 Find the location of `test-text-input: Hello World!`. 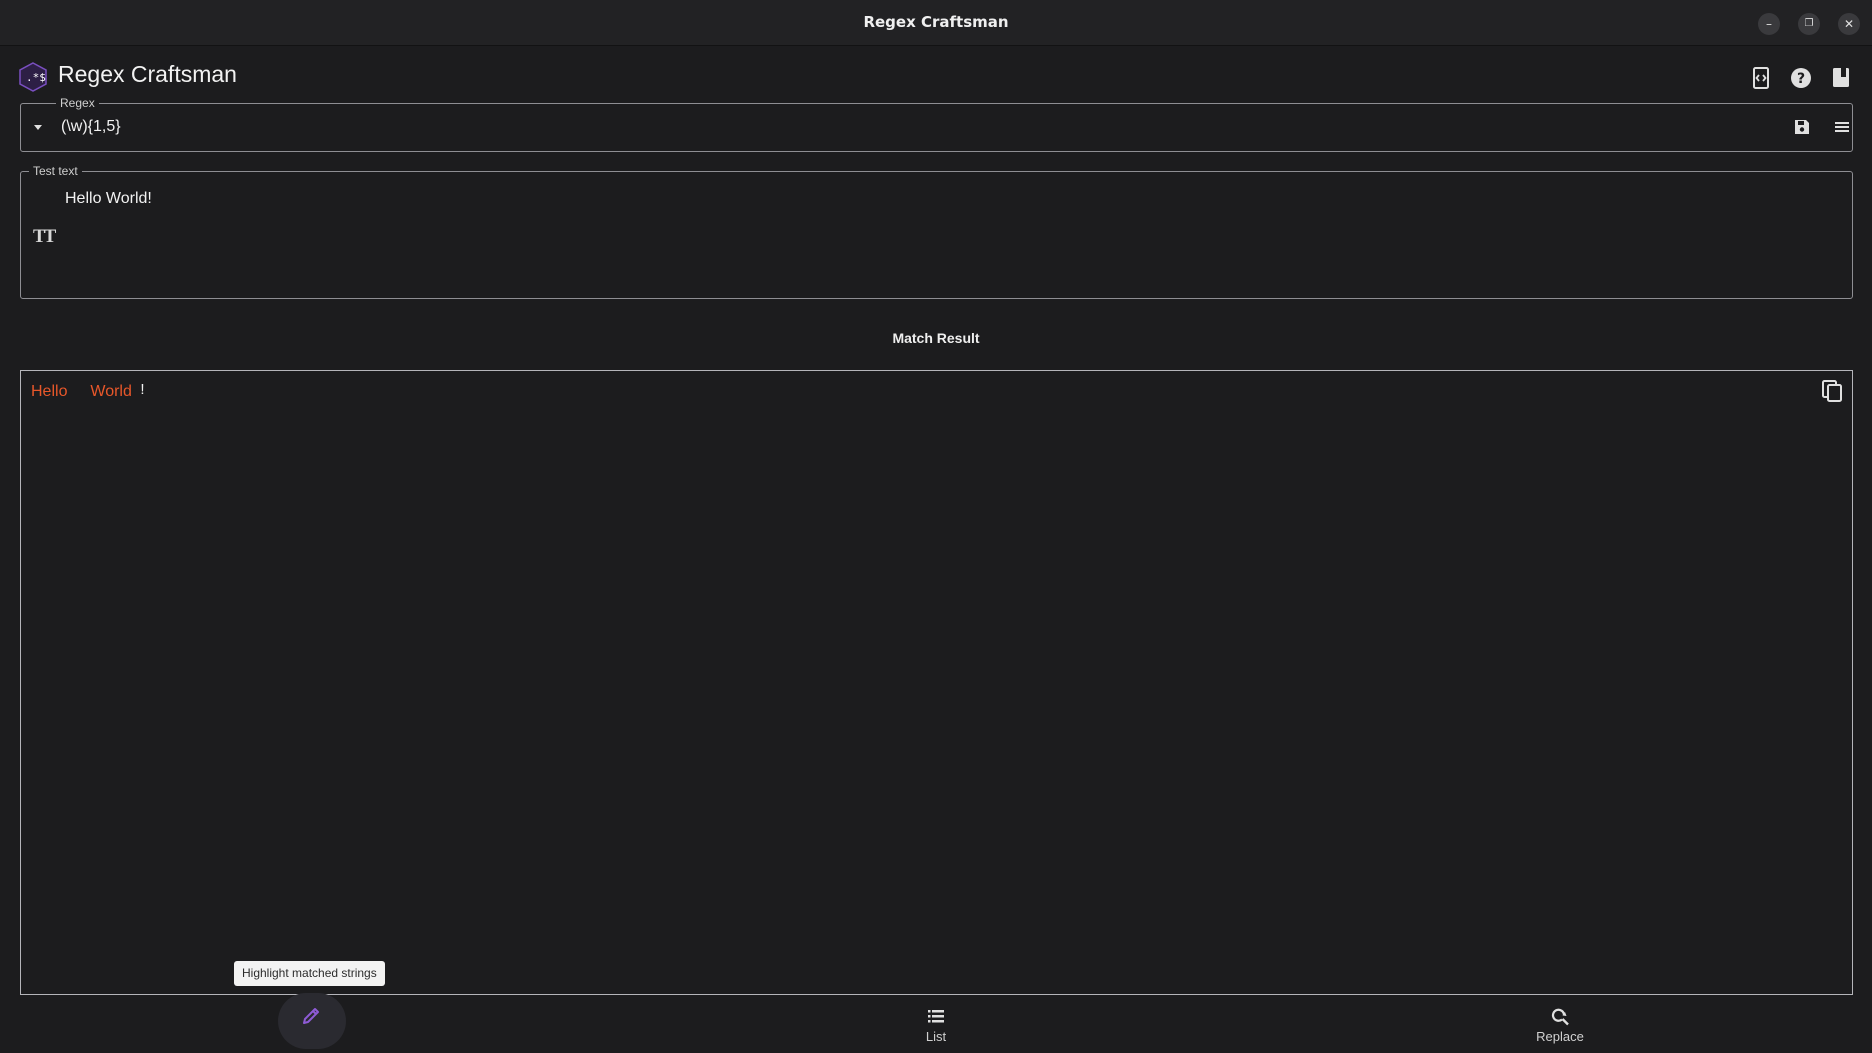

test-text-input: Hello World! is located at coordinates (108, 199).